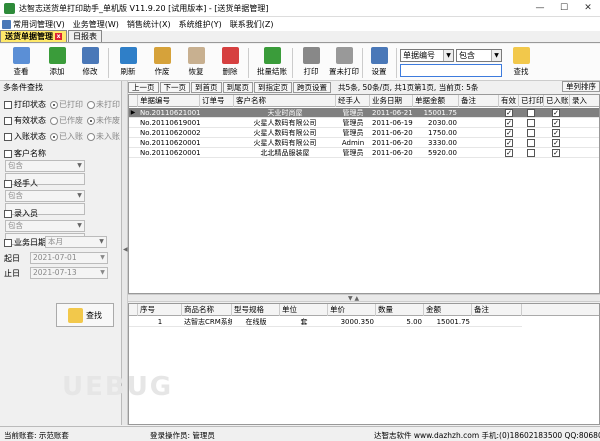 This screenshot has width=600, height=441. I want to click on settings-button: 设置, so click(379, 63).